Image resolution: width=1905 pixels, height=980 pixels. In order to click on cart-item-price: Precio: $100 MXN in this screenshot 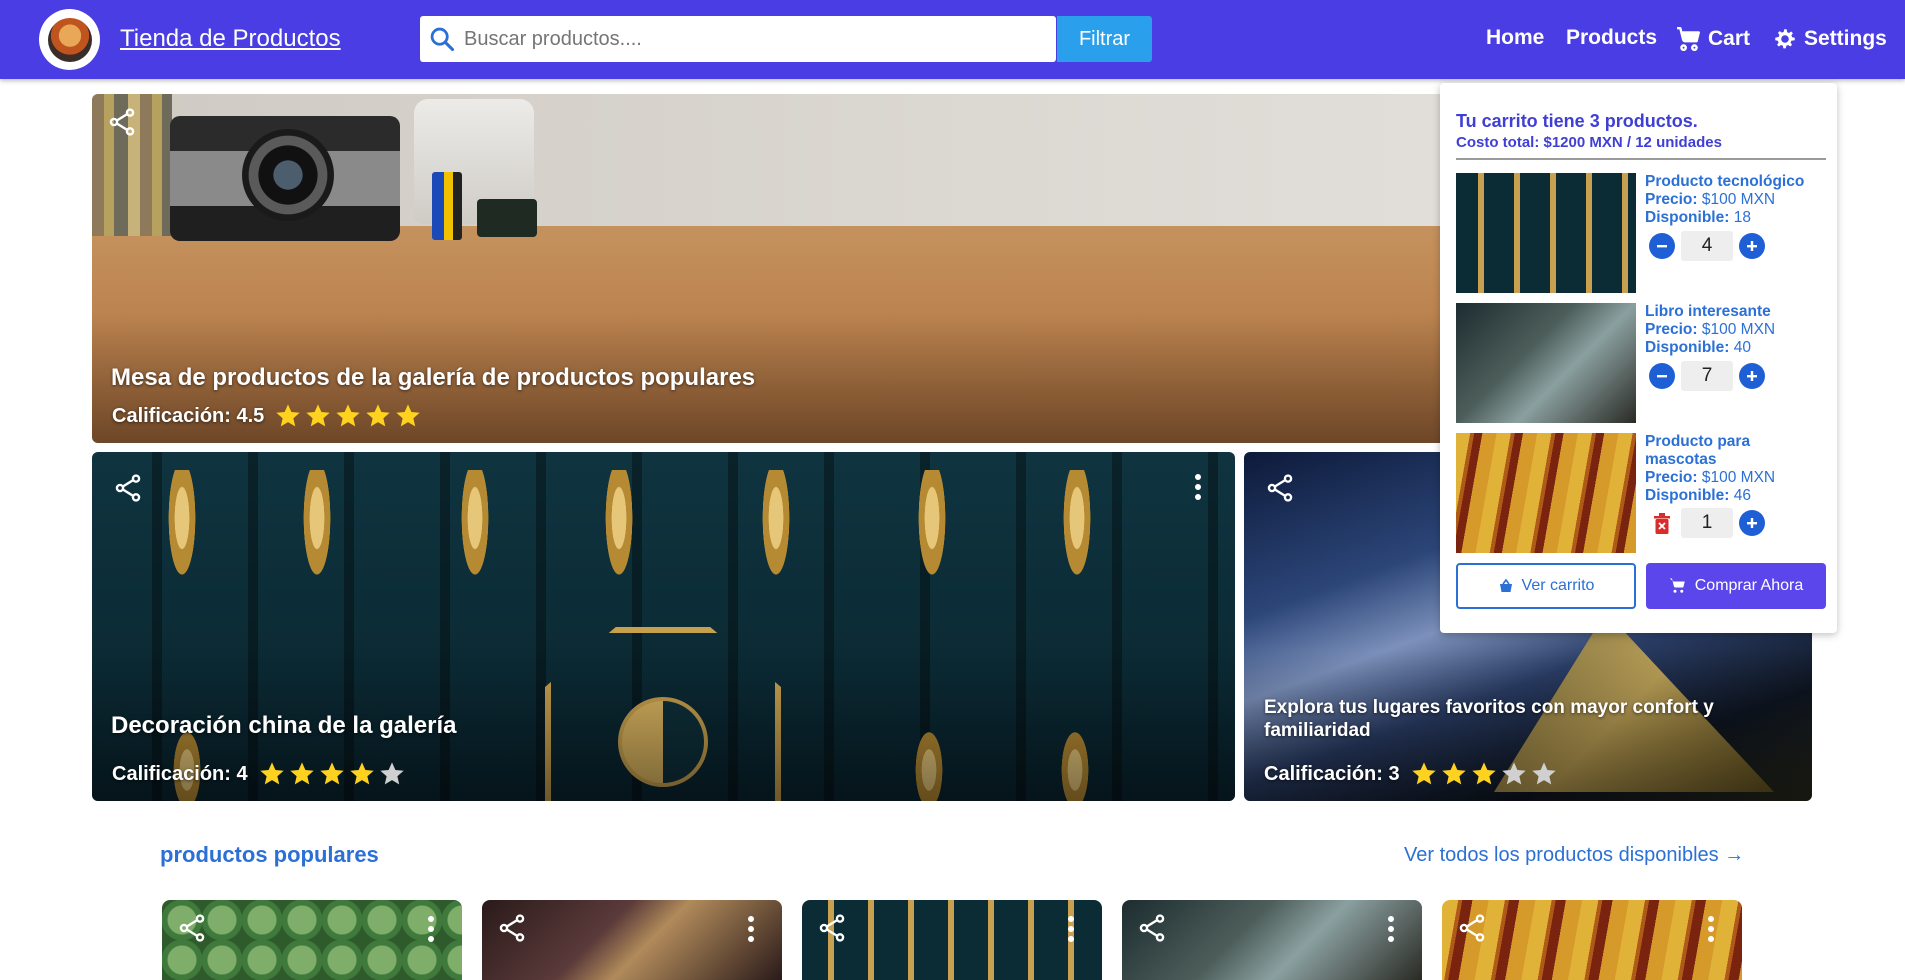, I will do `click(1740, 330)`.